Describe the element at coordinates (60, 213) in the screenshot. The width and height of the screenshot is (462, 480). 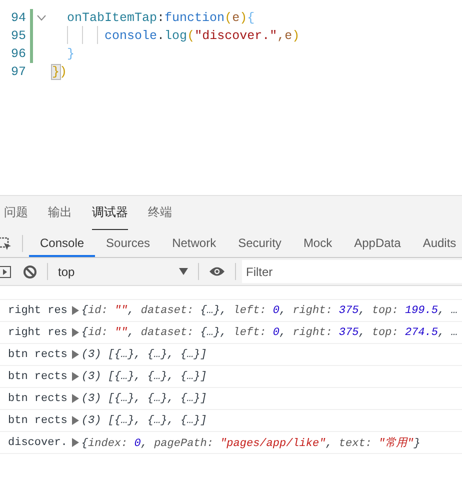
I see `panel-tab: 输出` at that location.